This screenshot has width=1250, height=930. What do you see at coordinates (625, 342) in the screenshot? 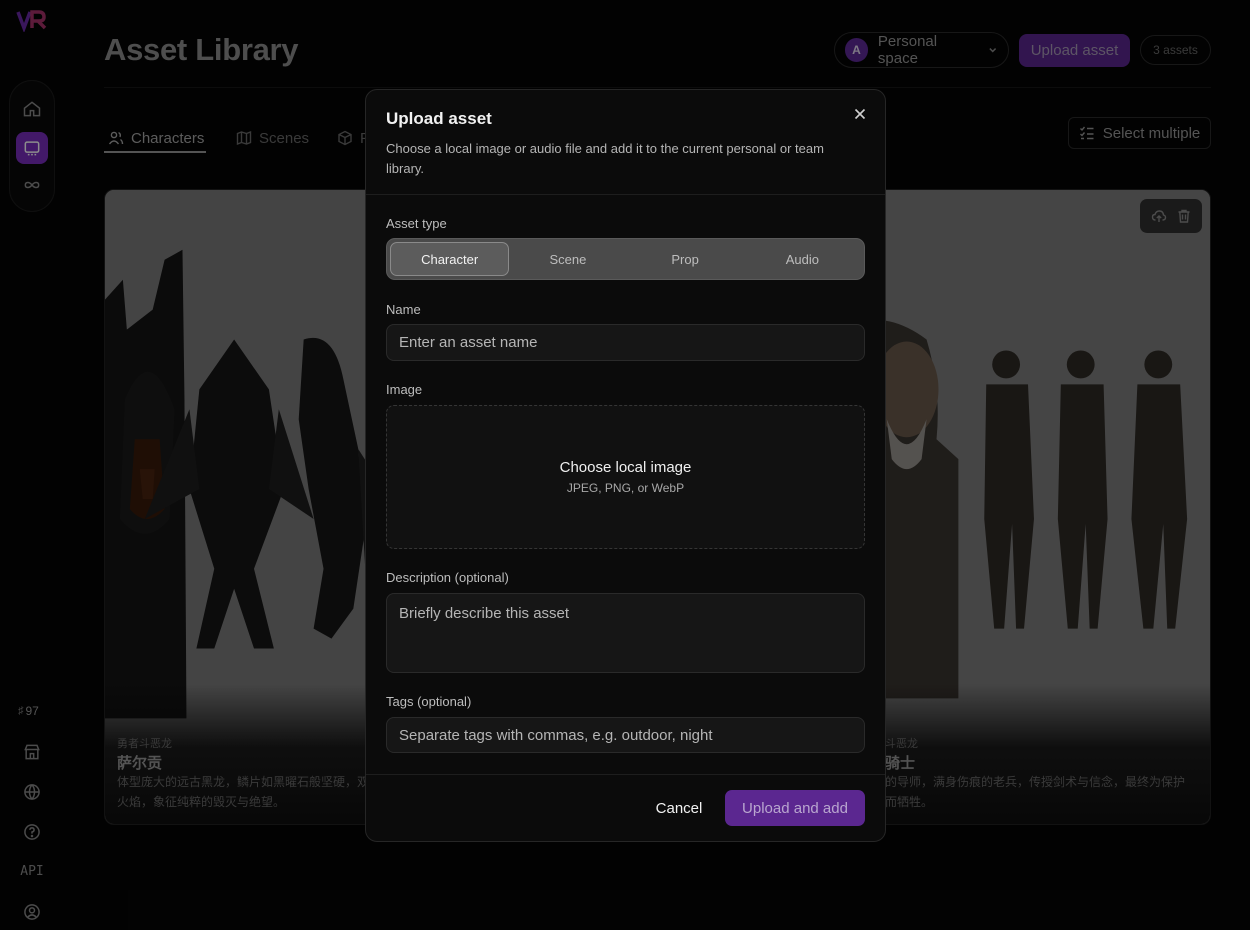
I see `name-input: Enter an asset name` at bounding box center [625, 342].